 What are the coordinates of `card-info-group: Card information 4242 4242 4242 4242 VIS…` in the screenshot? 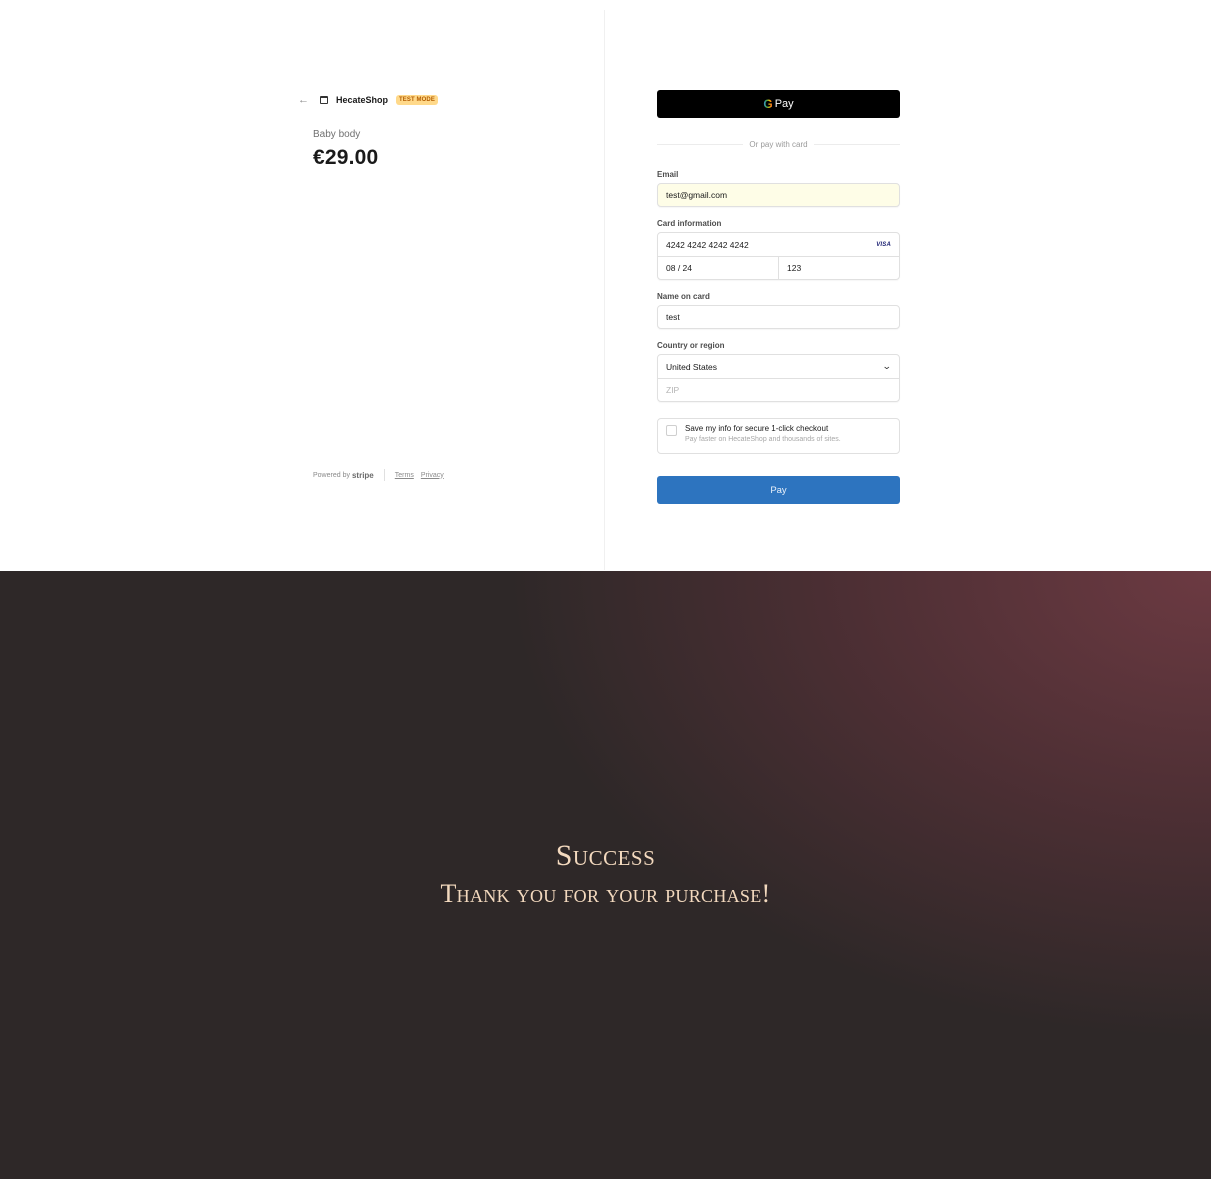 It's located at (778, 249).